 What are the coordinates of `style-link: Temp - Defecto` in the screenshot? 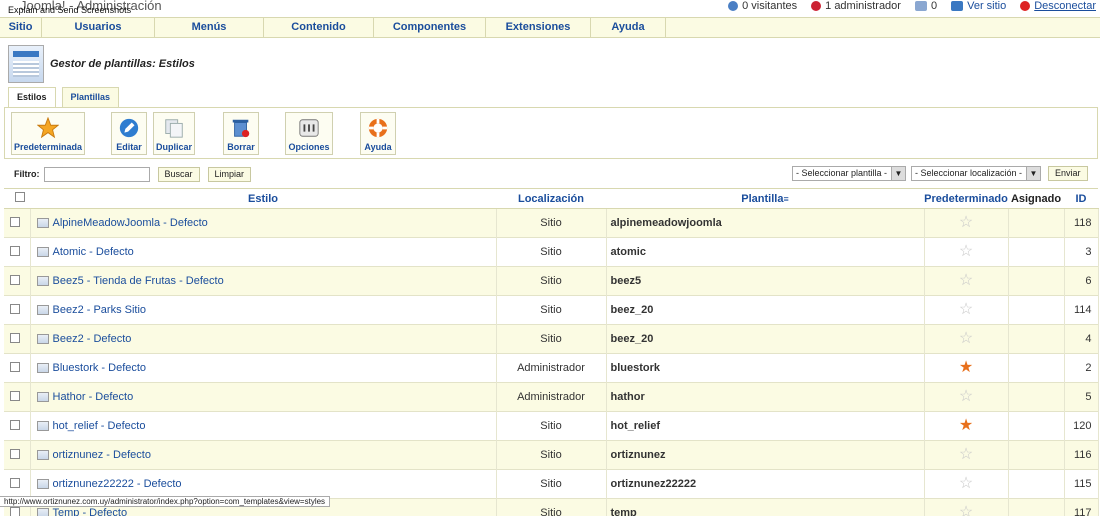 It's located at (90, 511).